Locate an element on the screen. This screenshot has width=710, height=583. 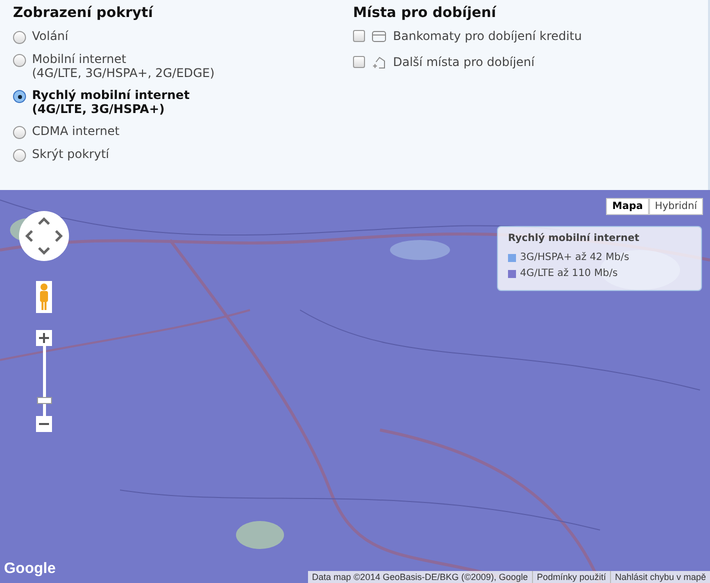
option-label: CDMA internet is located at coordinates (76, 131).